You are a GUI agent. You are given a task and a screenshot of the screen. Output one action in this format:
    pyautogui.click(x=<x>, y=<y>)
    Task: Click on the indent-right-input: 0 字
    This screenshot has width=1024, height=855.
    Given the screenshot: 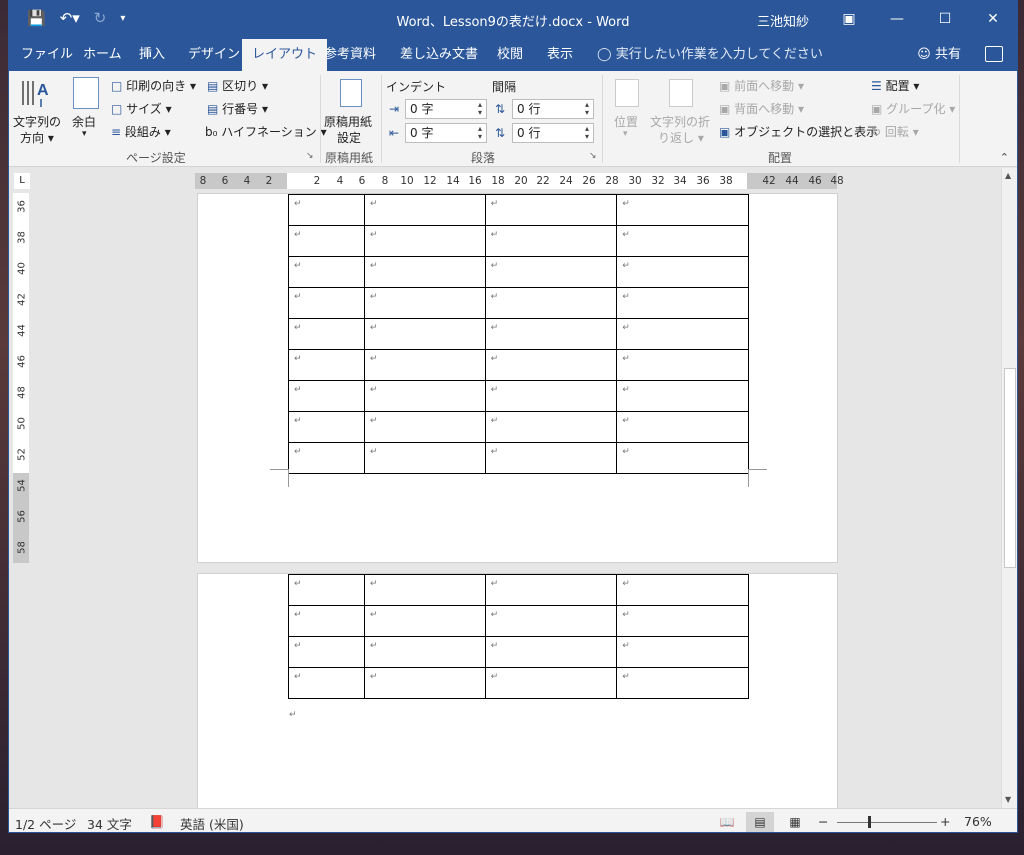 What is the action you would take?
    pyautogui.click(x=446, y=133)
    